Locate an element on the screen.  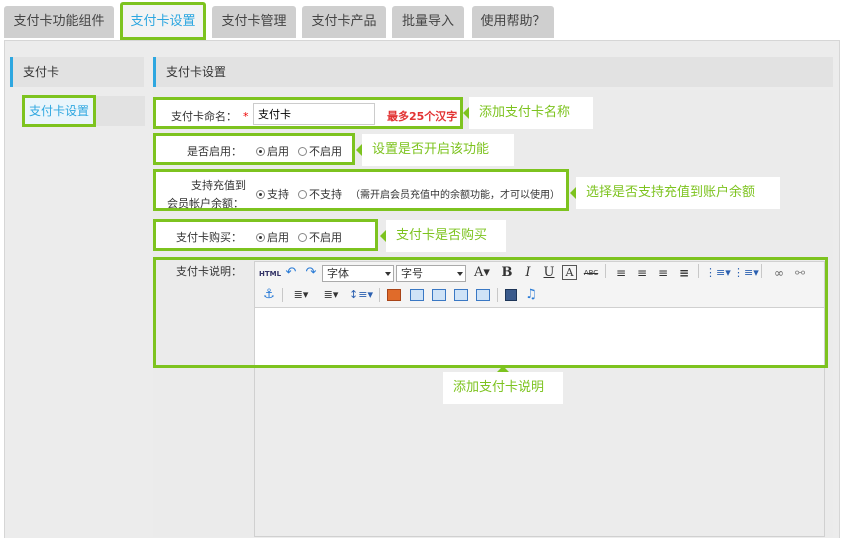
callout-enable-text: 设置是否开启该功能 is located at coordinates (431, 149).